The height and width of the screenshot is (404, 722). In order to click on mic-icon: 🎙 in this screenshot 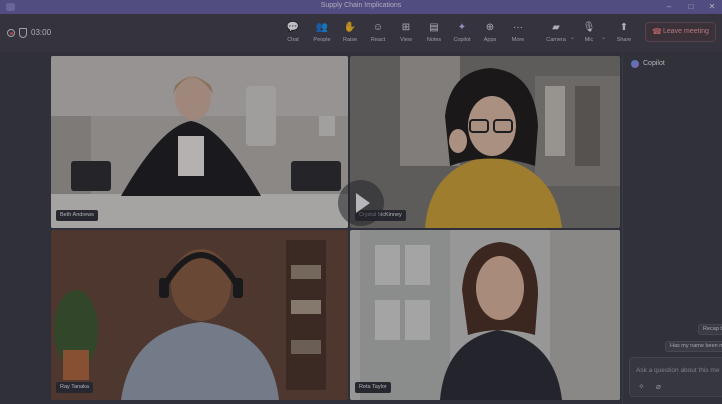, I will do `click(589, 27)`.